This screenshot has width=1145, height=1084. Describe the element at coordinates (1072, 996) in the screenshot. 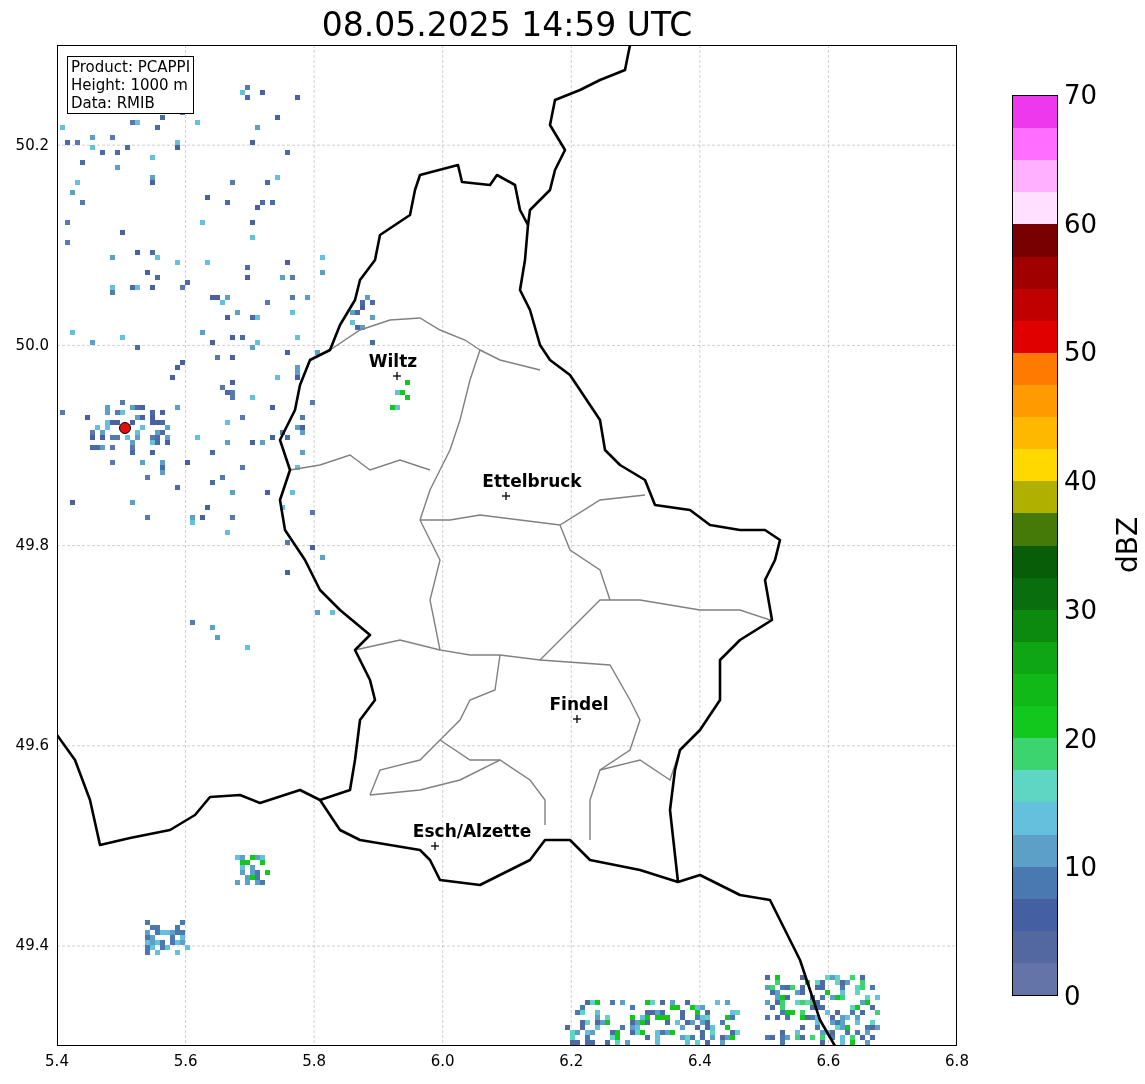

I see `colorbar-tick-label: 0` at that location.